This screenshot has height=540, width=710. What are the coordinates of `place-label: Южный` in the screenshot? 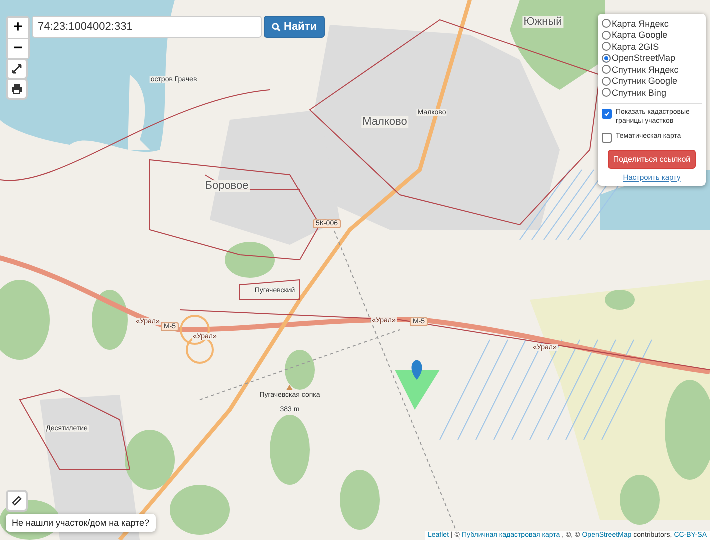 It's located at (543, 22).